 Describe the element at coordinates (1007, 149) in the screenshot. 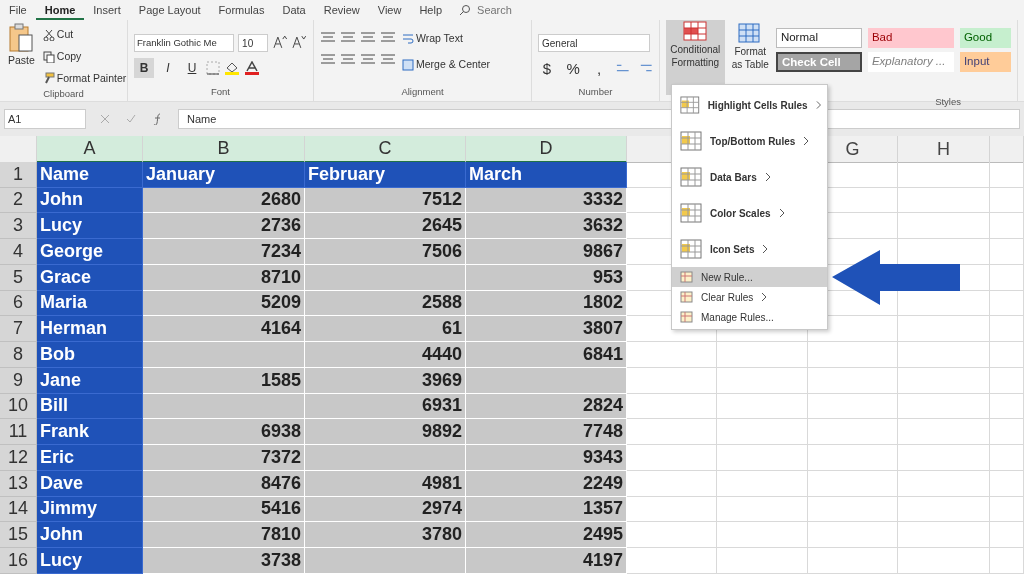

I see `column-header` at that location.